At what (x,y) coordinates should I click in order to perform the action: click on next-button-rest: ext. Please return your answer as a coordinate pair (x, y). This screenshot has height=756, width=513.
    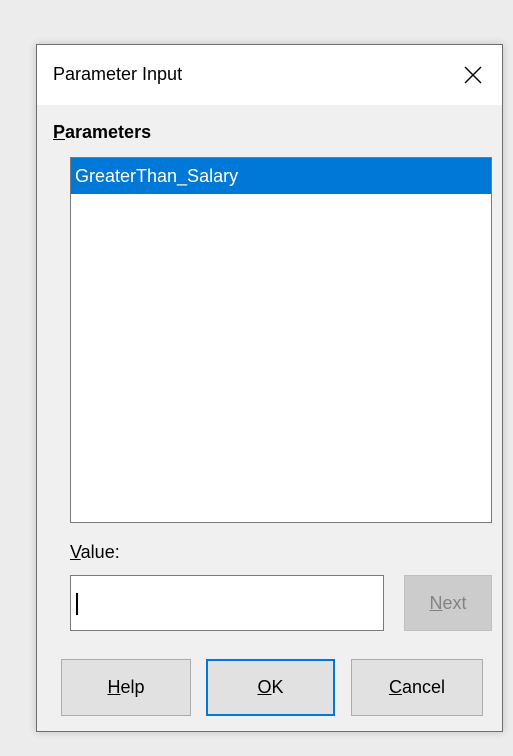
    Looking at the image, I should click on (454, 602).